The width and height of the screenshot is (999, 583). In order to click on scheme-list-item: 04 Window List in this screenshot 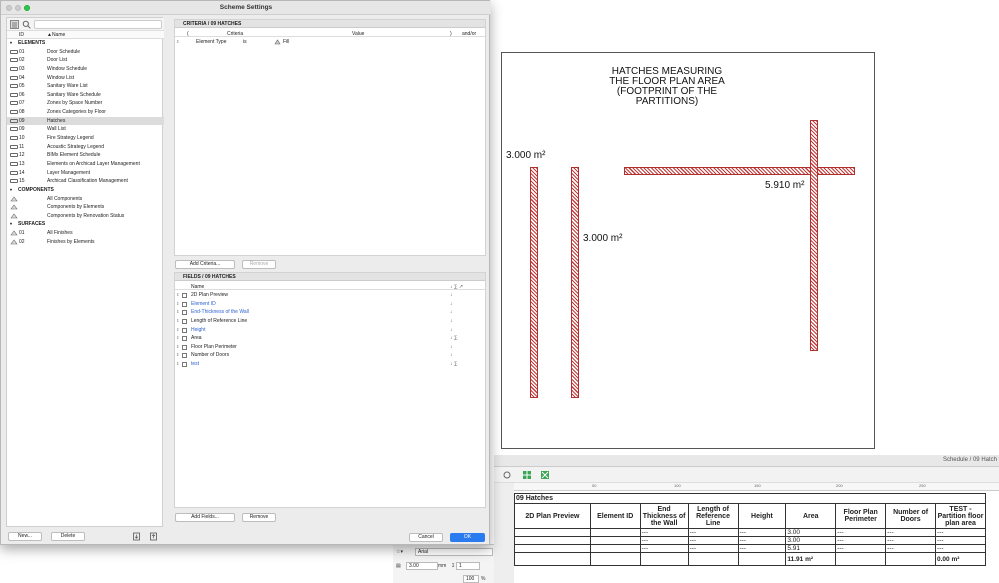, I will do `click(85, 78)`.